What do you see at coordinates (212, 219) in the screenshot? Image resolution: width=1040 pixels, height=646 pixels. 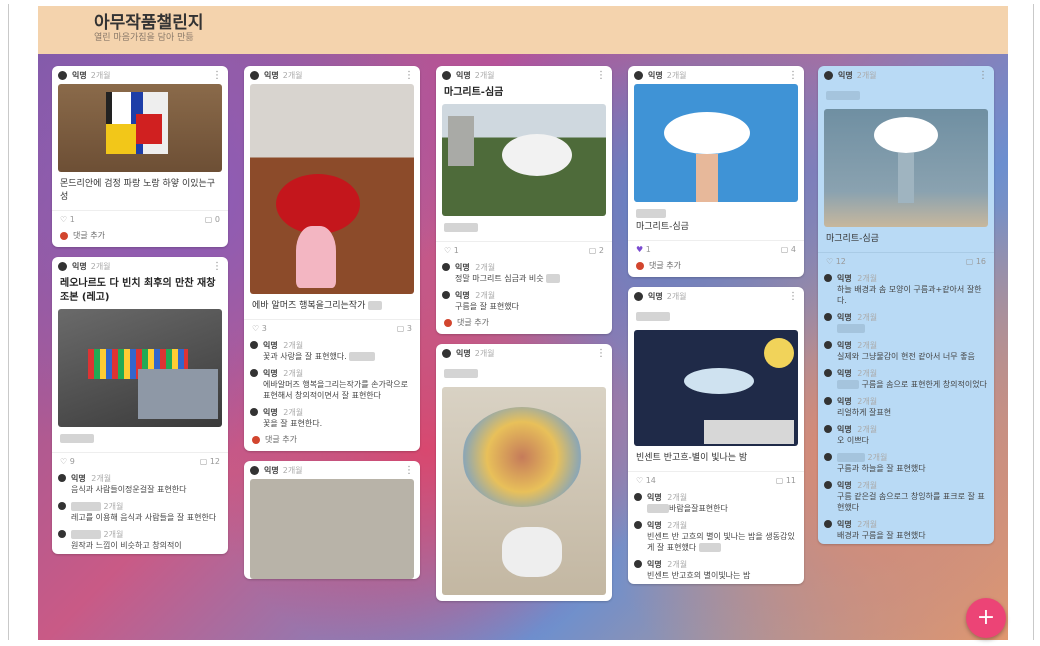 I see `comment-count: ▢ 0` at bounding box center [212, 219].